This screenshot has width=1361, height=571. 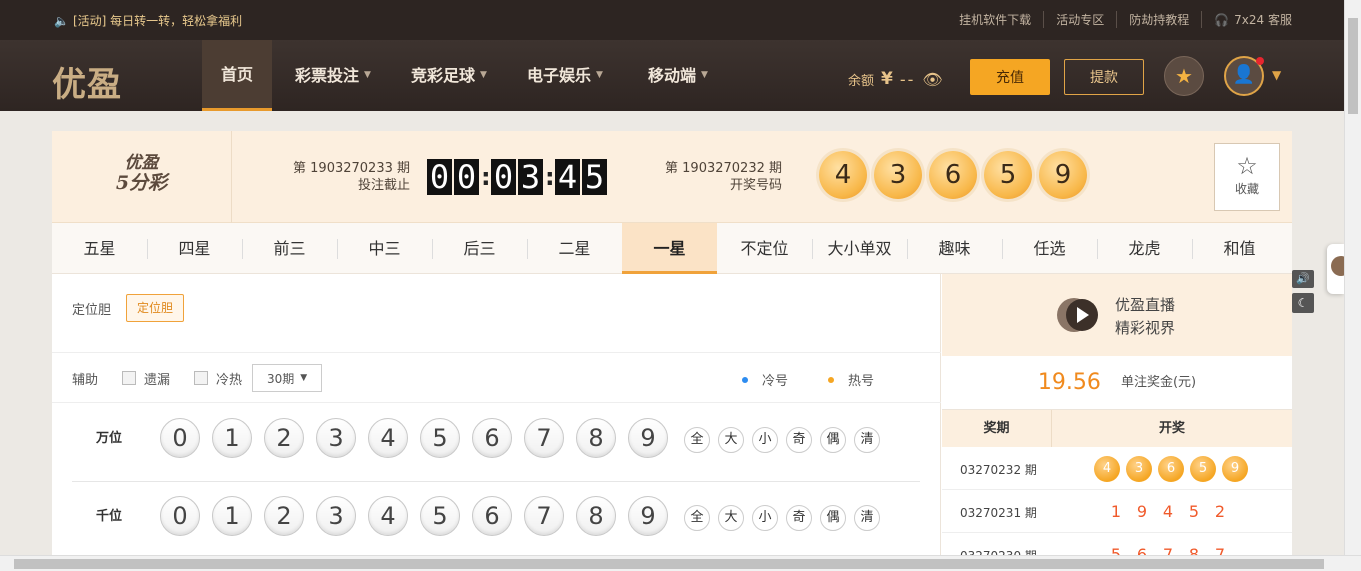 I want to click on horizontal-scrollbar, so click(x=680, y=563).